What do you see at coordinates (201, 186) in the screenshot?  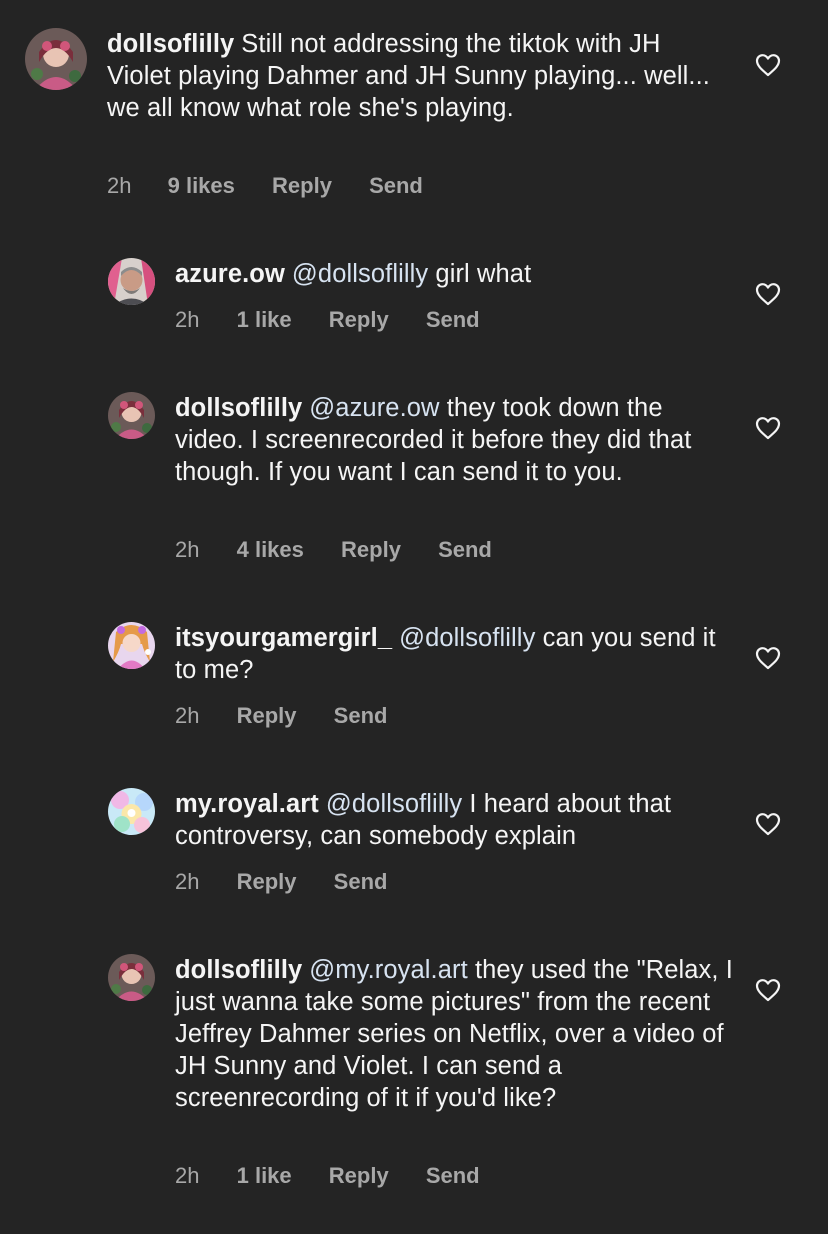 I see `likes-count: 9 likes` at bounding box center [201, 186].